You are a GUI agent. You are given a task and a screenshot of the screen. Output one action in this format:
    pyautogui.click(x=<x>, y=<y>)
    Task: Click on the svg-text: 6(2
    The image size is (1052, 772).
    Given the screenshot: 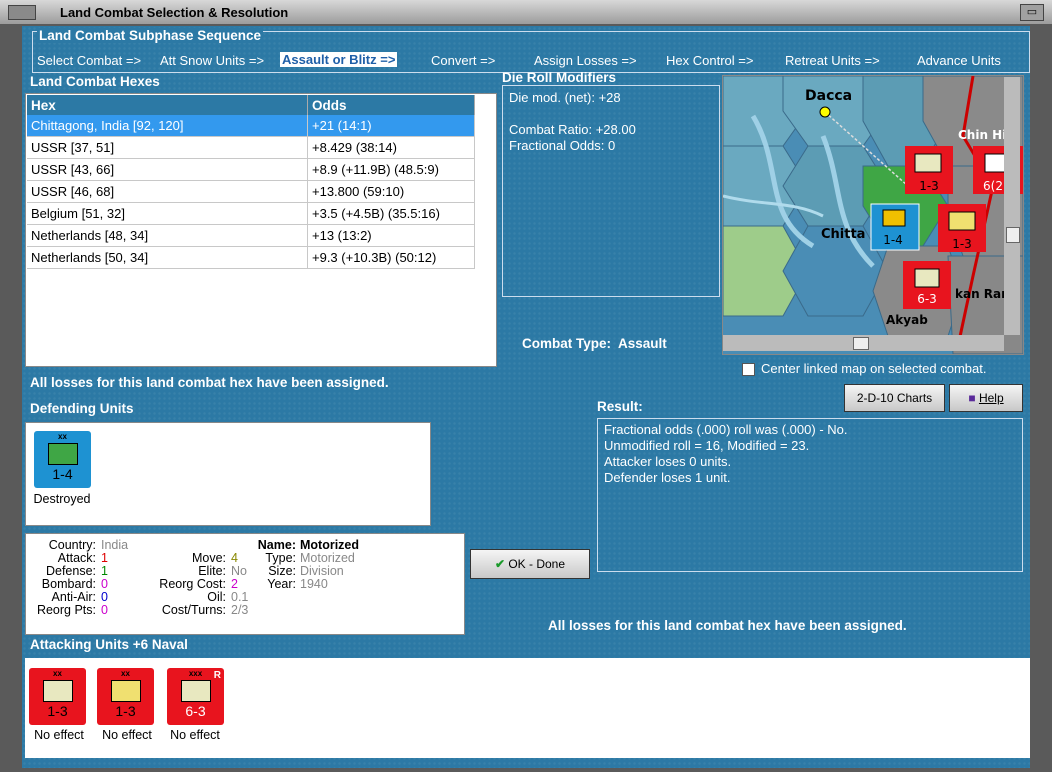 What is the action you would take?
    pyautogui.click(x=993, y=186)
    